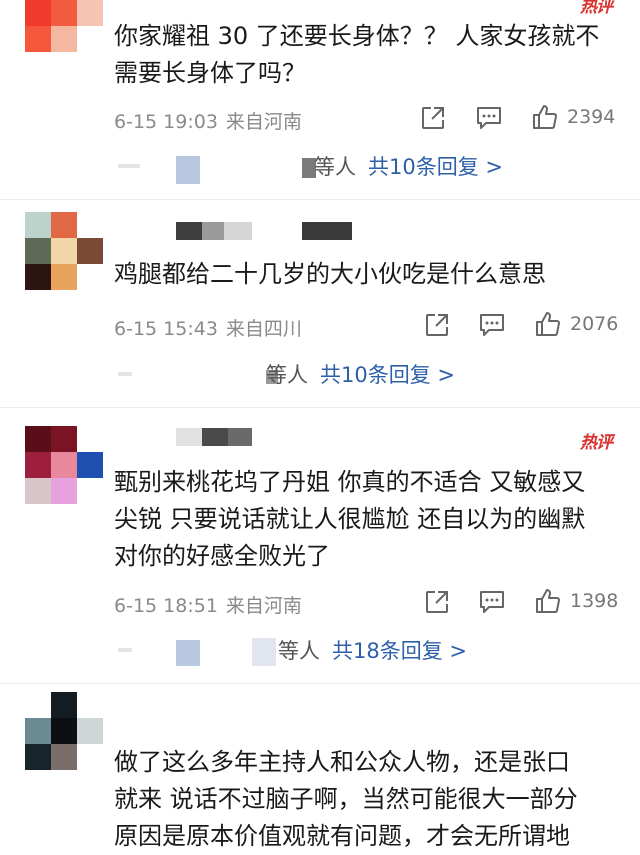  I want to click on comment-time: 6-15 19:03, so click(166, 122).